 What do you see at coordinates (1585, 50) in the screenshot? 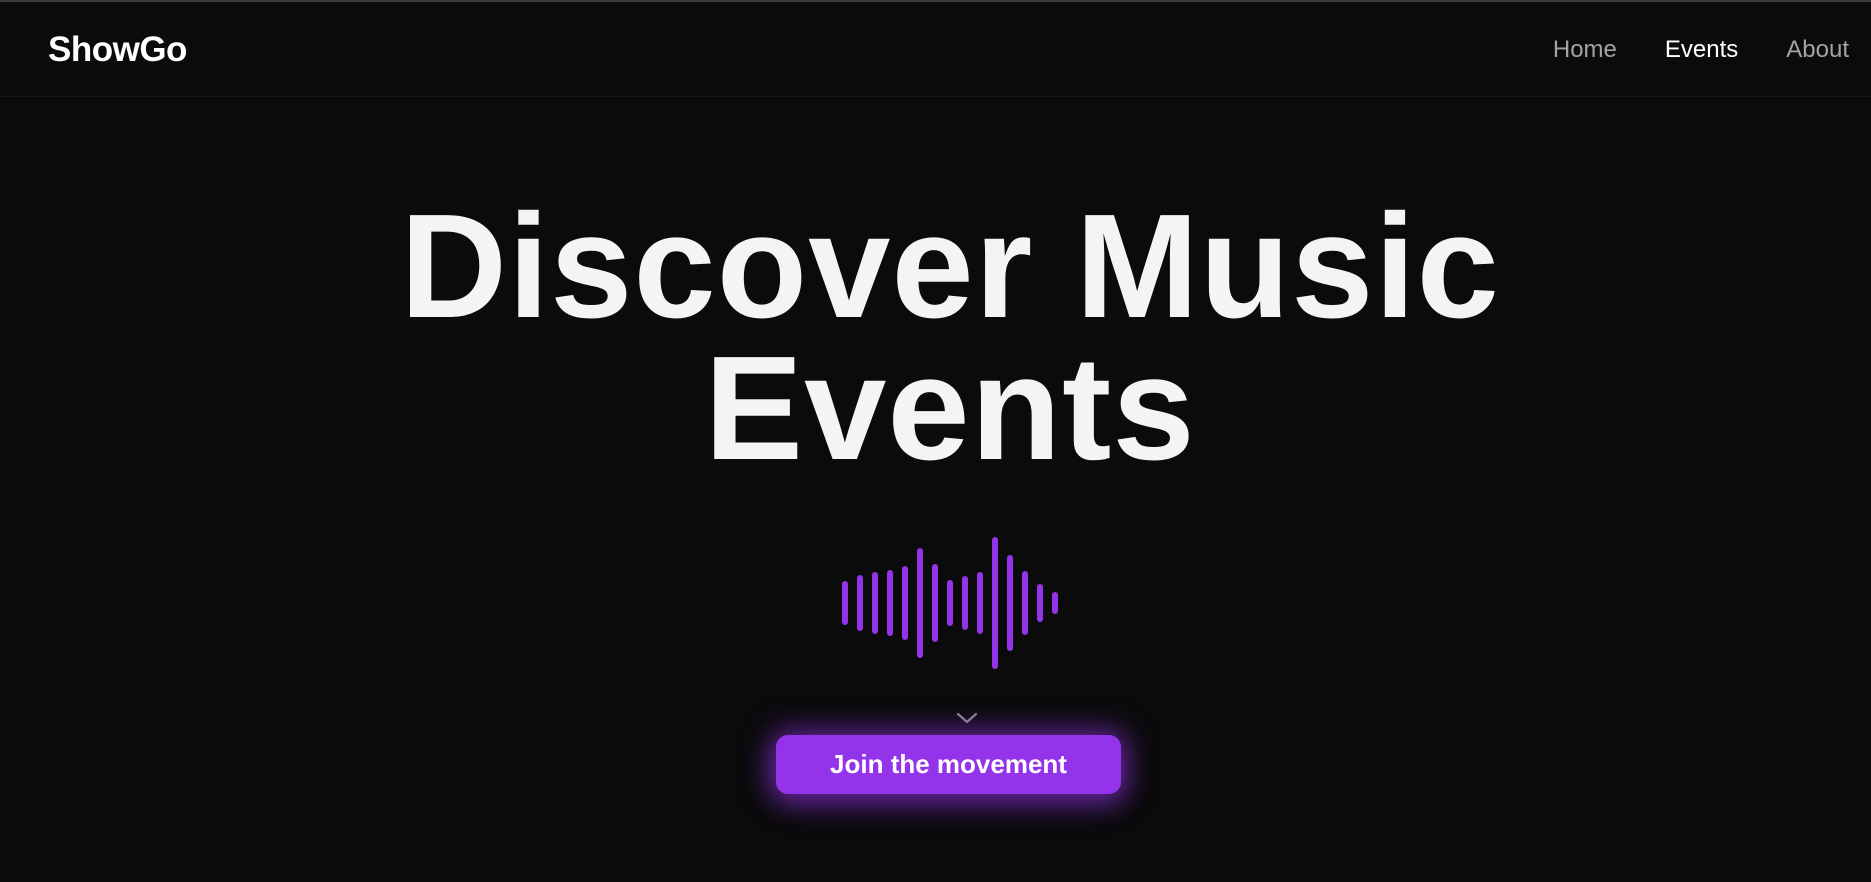
I see `nav-link-home: Home` at bounding box center [1585, 50].